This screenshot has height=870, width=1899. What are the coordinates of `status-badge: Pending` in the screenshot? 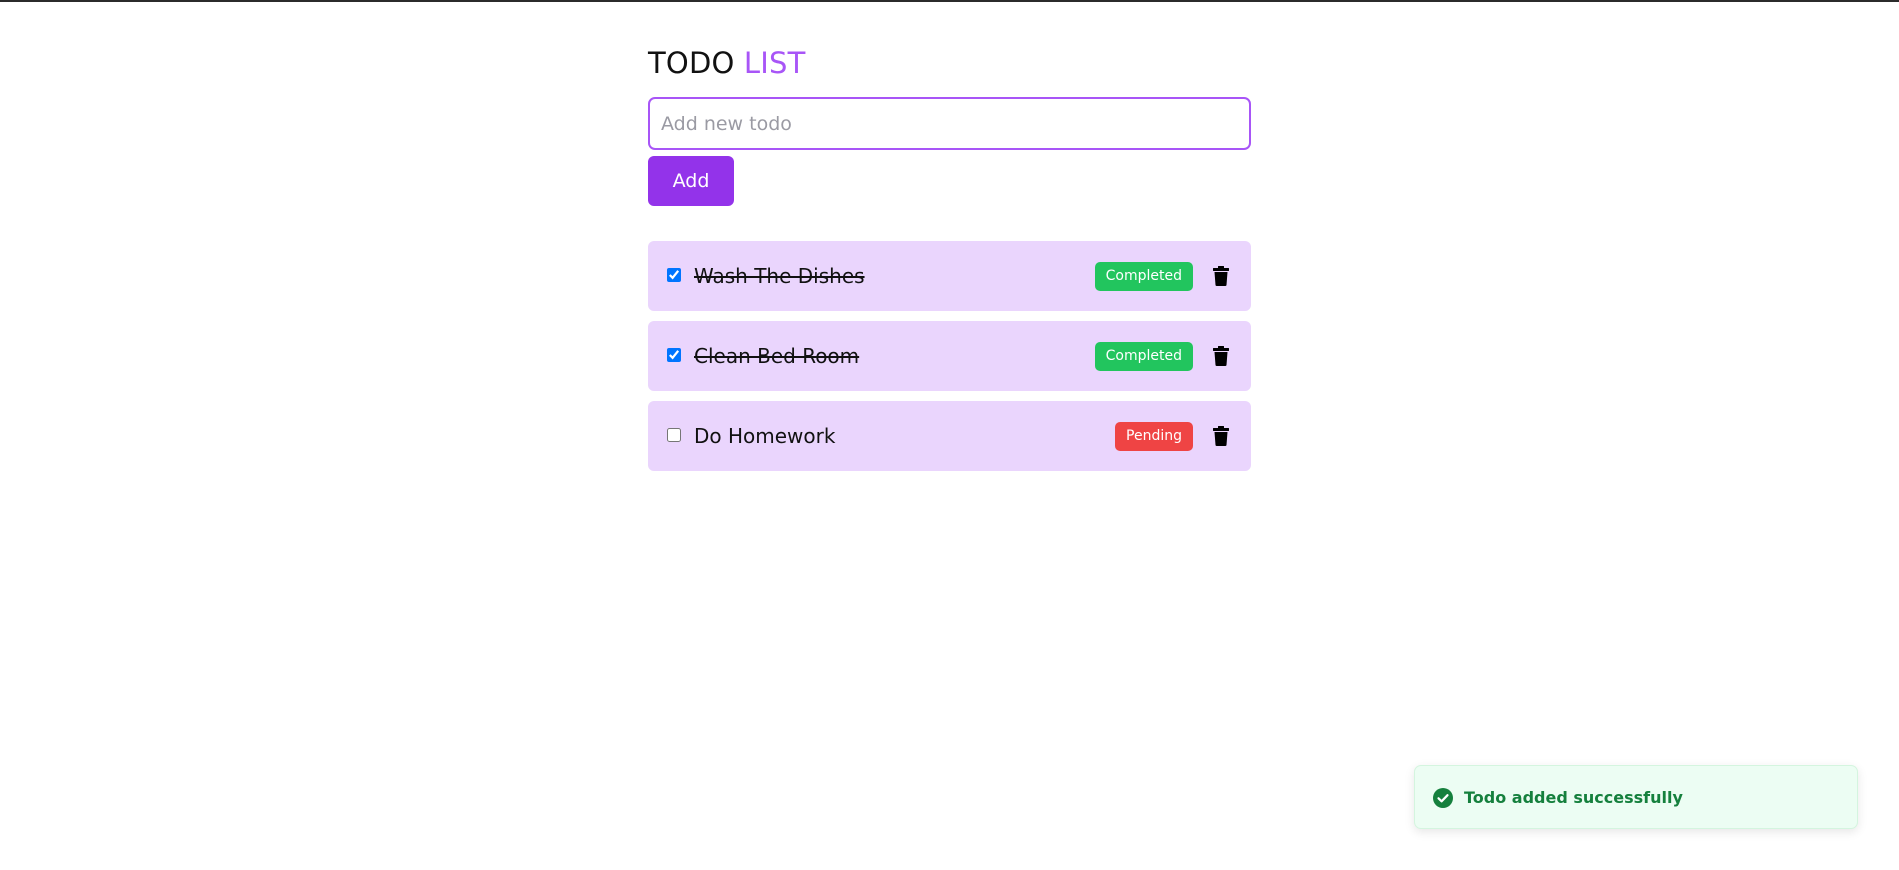 It's located at (1154, 436).